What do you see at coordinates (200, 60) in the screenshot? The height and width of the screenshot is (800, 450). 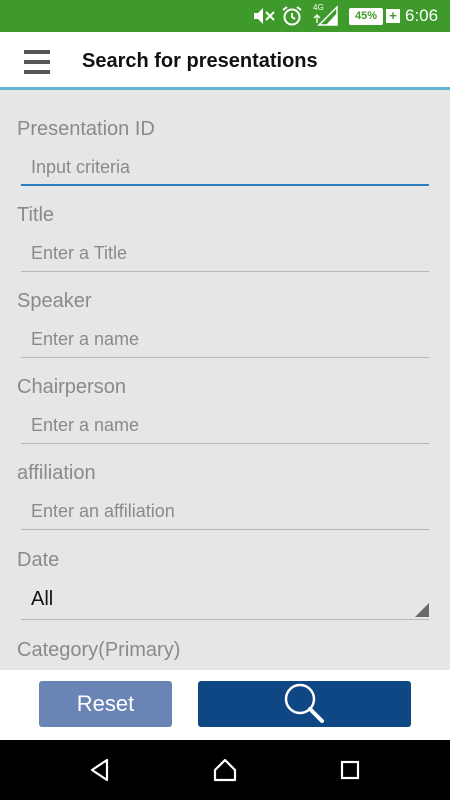 I see `page-title: Search for presentations` at bounding box center [200, 60].